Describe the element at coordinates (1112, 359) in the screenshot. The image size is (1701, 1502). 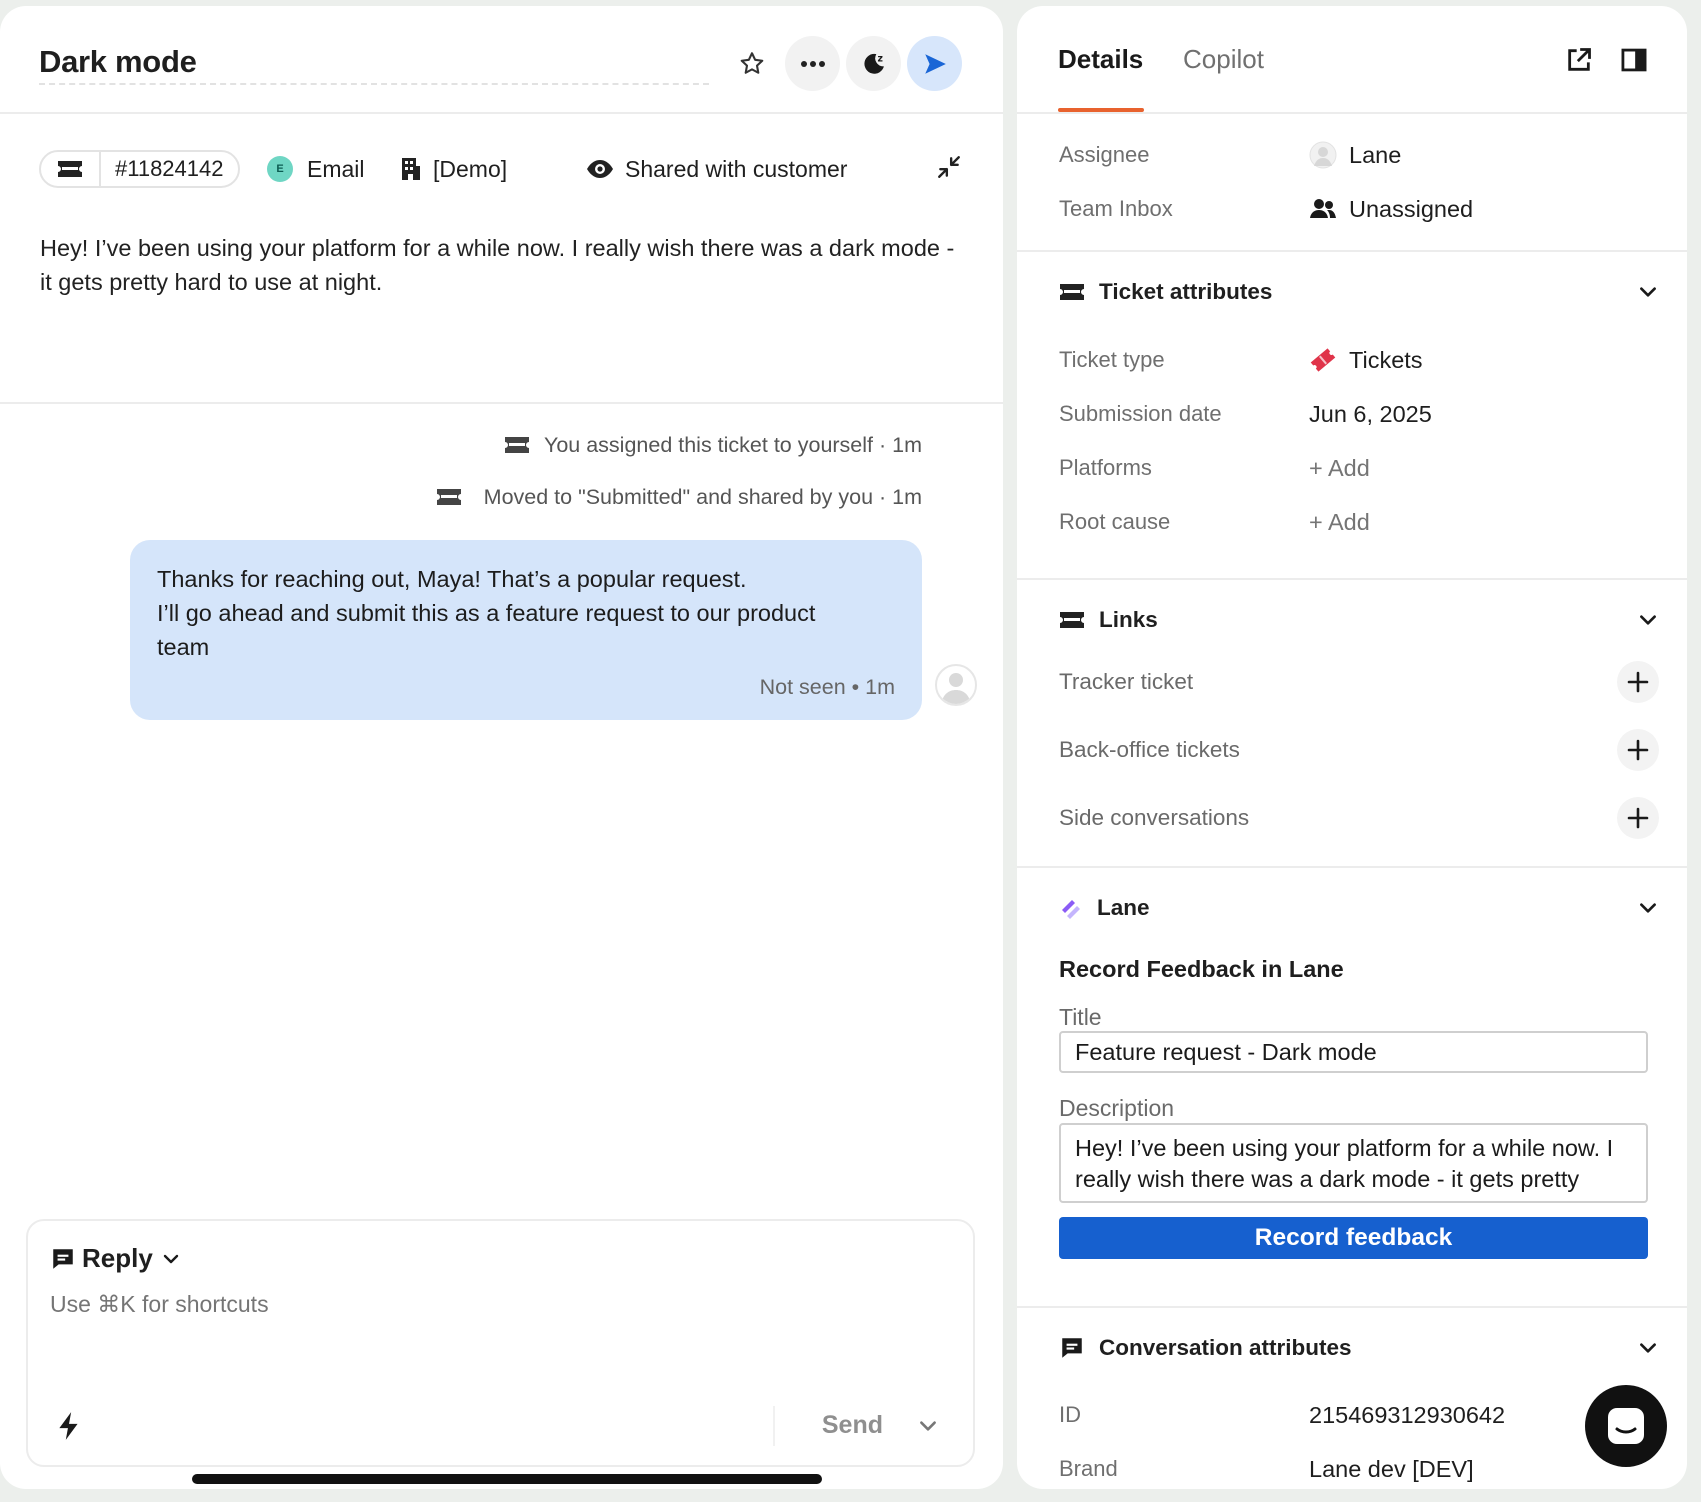
I see `attribute-label: Ticket type` at that location.